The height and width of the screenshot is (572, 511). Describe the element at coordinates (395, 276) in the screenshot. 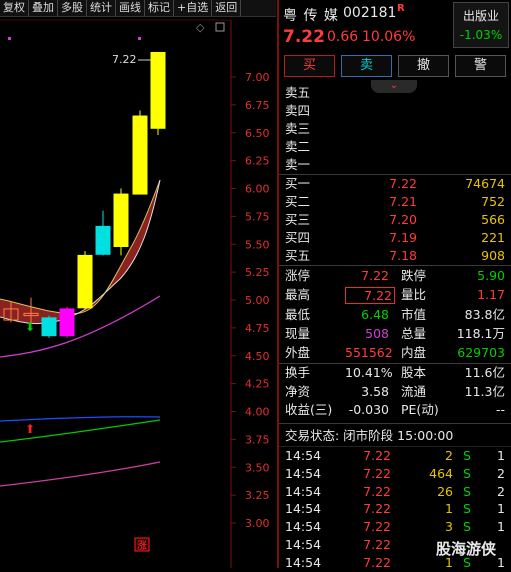

I see `stat-row: 涨停 7.22 跌停 5.90` at that location.